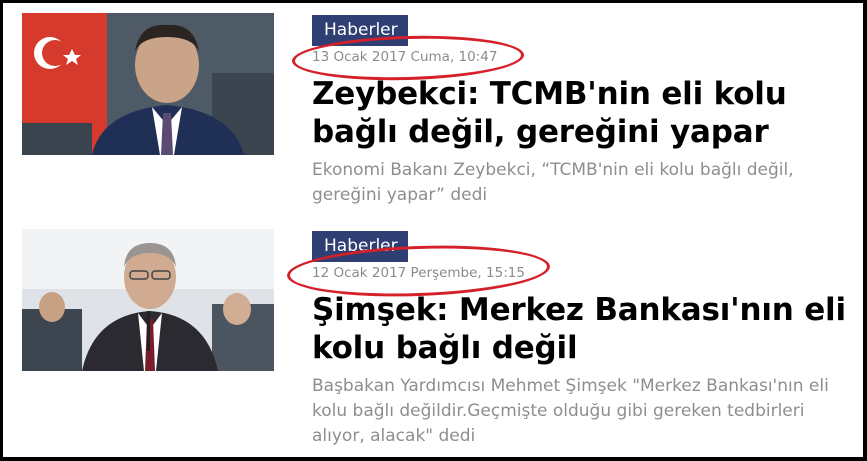 Image resolution: width=867 pixels, height=461 pixels. I want to click on article-date: 12 Ocak 2017 Perşembe, 15:15, so click(418, 273).